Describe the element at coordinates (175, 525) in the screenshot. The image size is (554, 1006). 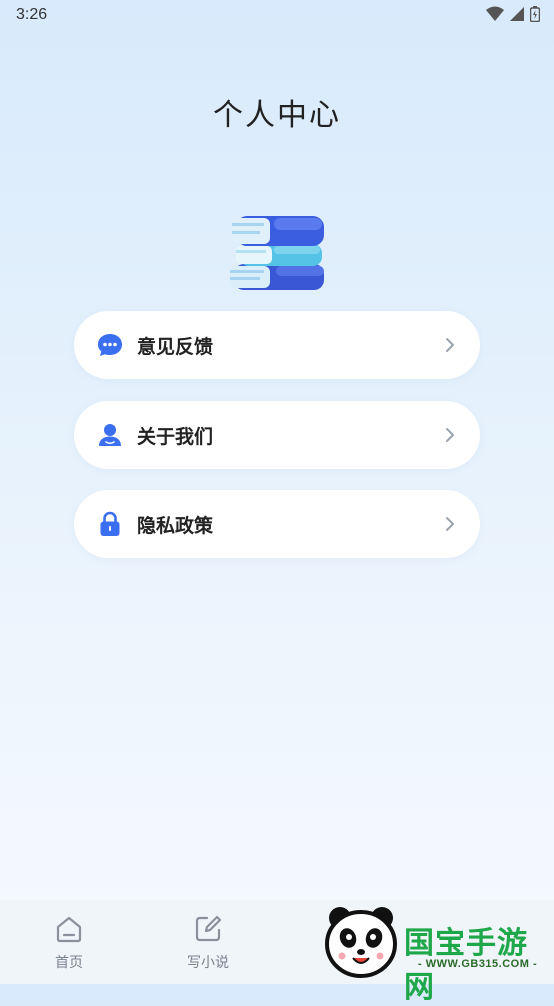
I see `menu-label-privacy-policy: 隐私政策` at that location.